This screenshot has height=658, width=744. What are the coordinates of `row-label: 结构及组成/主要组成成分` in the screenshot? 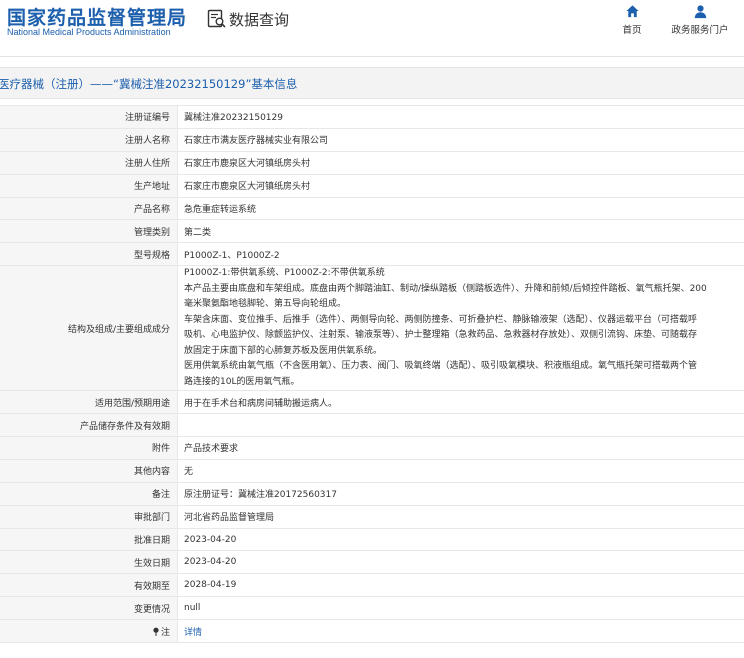 It's located at (89, 328).